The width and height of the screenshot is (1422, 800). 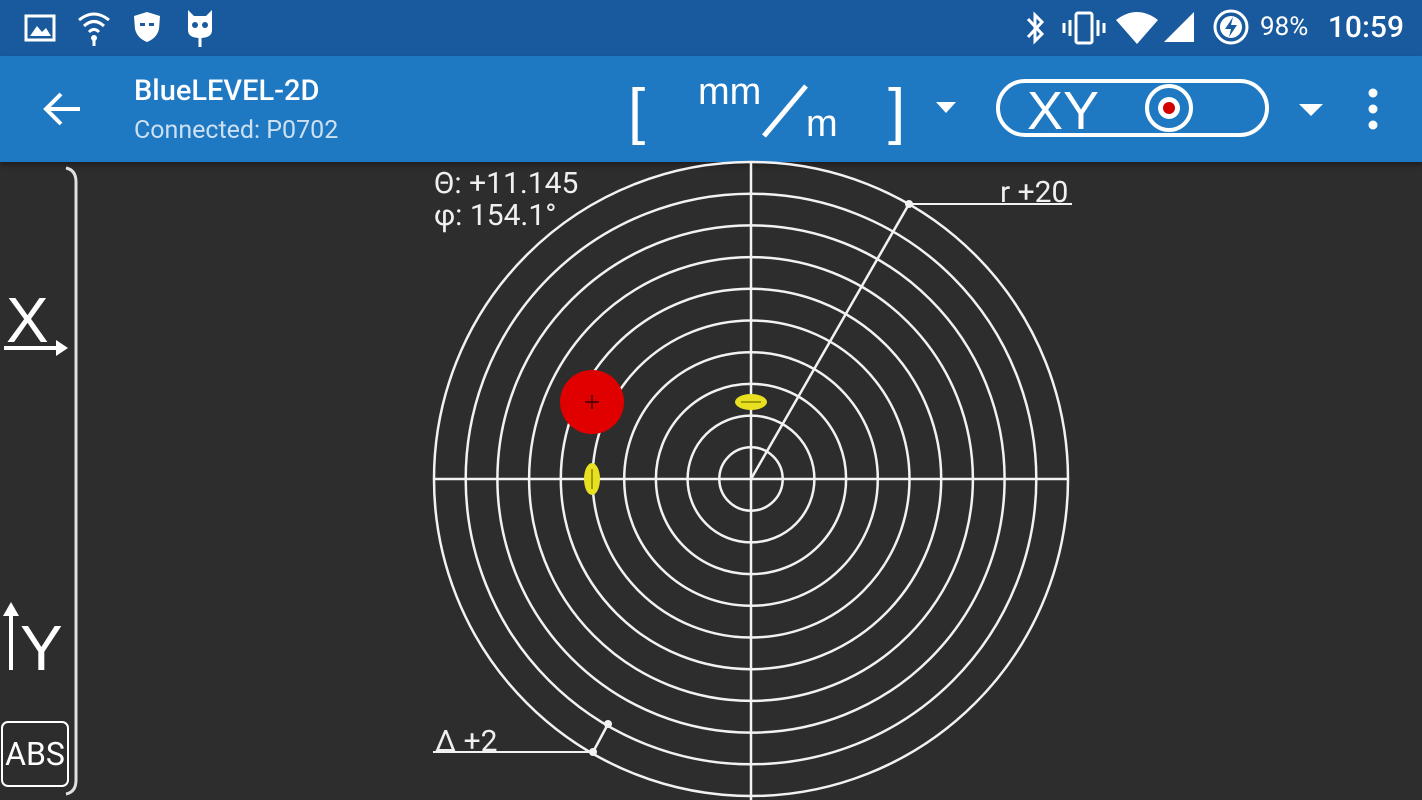 I want to click on range-label: r +20, so click(x=1034, y=192).